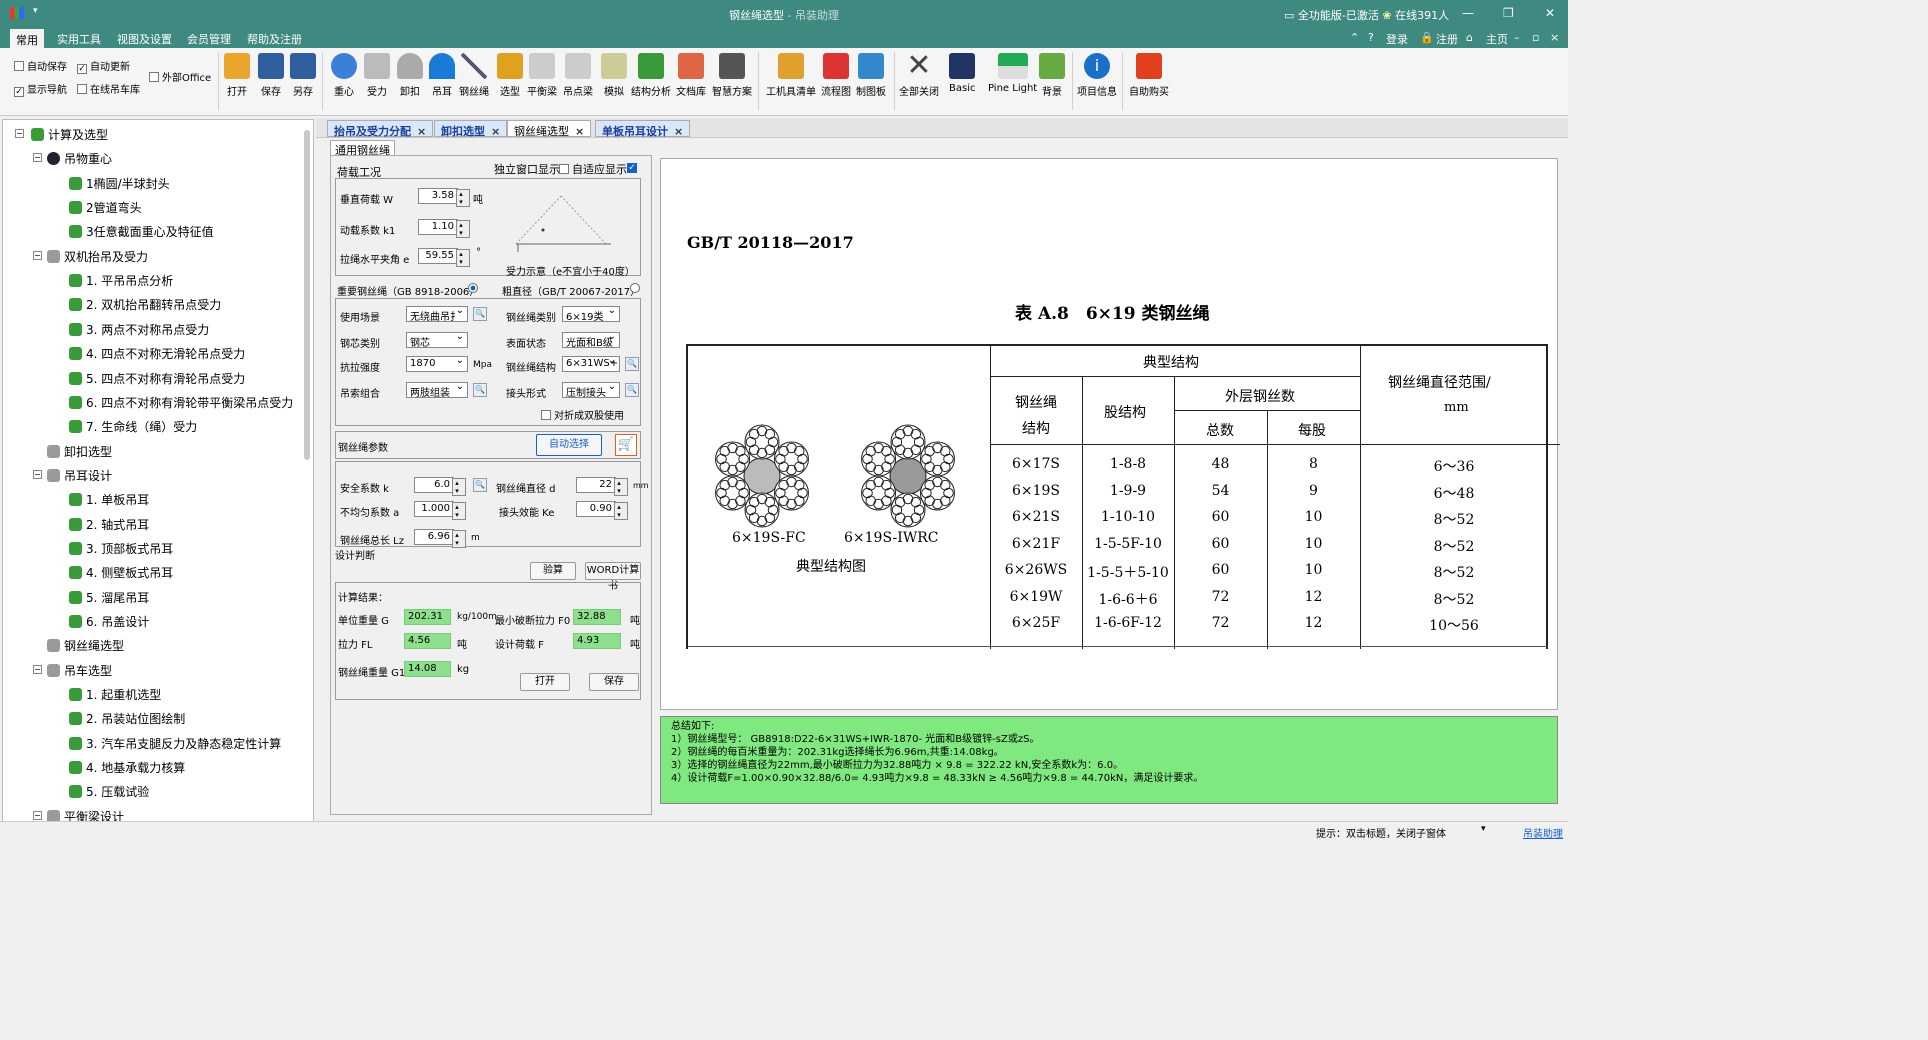  Describe the element at coordinates (437, 390) in the screenshot. I see `sling-combo-select: 两肢组装` at that location.